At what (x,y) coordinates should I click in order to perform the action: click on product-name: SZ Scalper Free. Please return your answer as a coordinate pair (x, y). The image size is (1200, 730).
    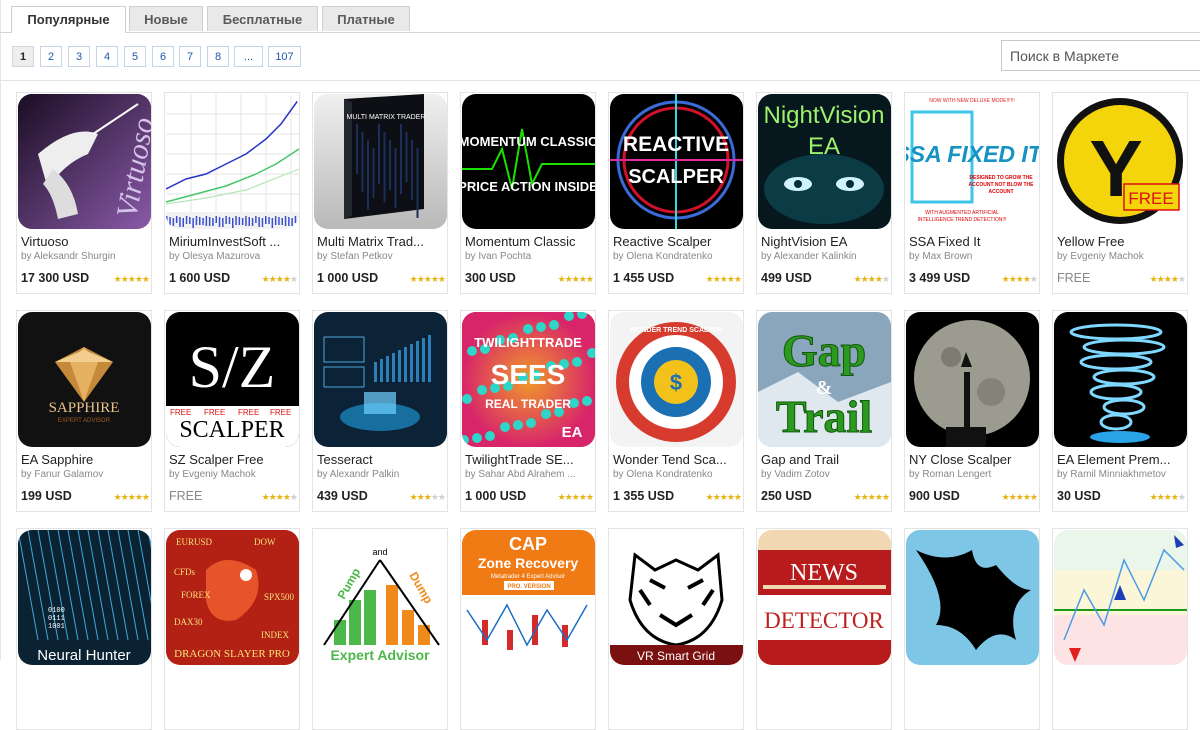
    Looking at the image, I should click on (233, 459).